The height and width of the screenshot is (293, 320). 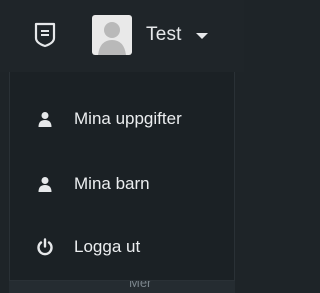 I want to click on menu-item-label: Mina barn, so click(x=112, y=183).